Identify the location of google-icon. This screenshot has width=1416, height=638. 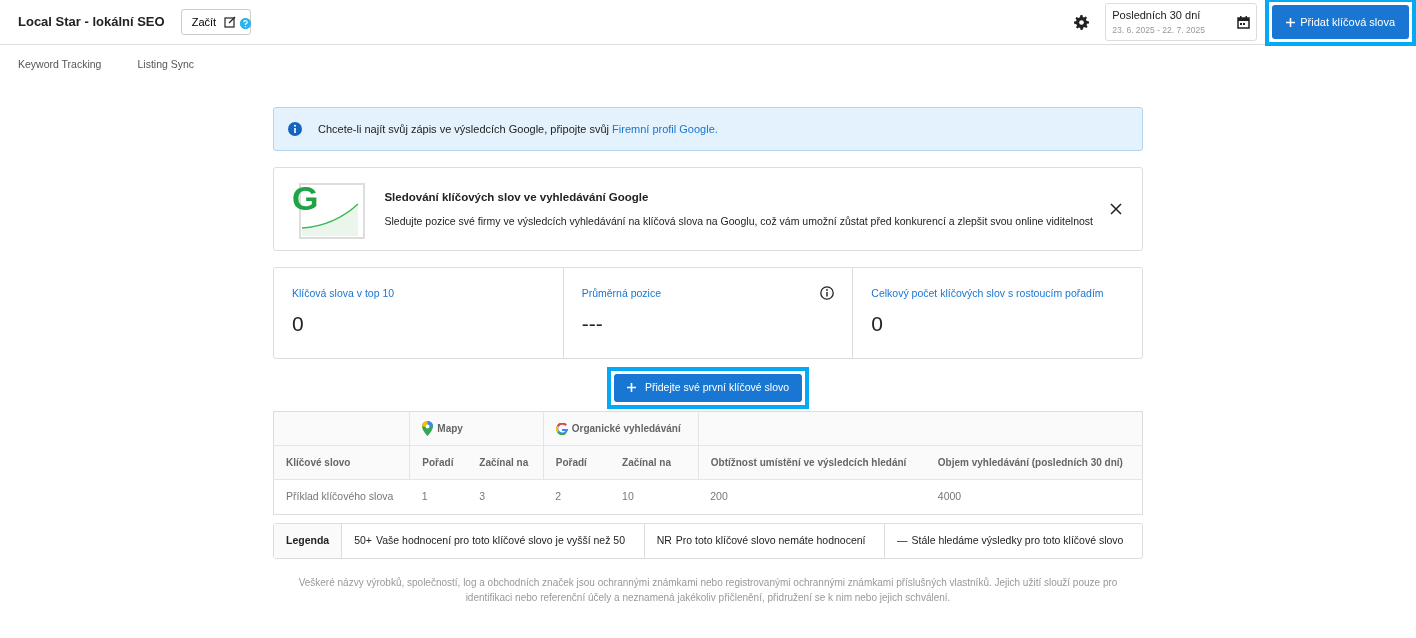
(561, 428).